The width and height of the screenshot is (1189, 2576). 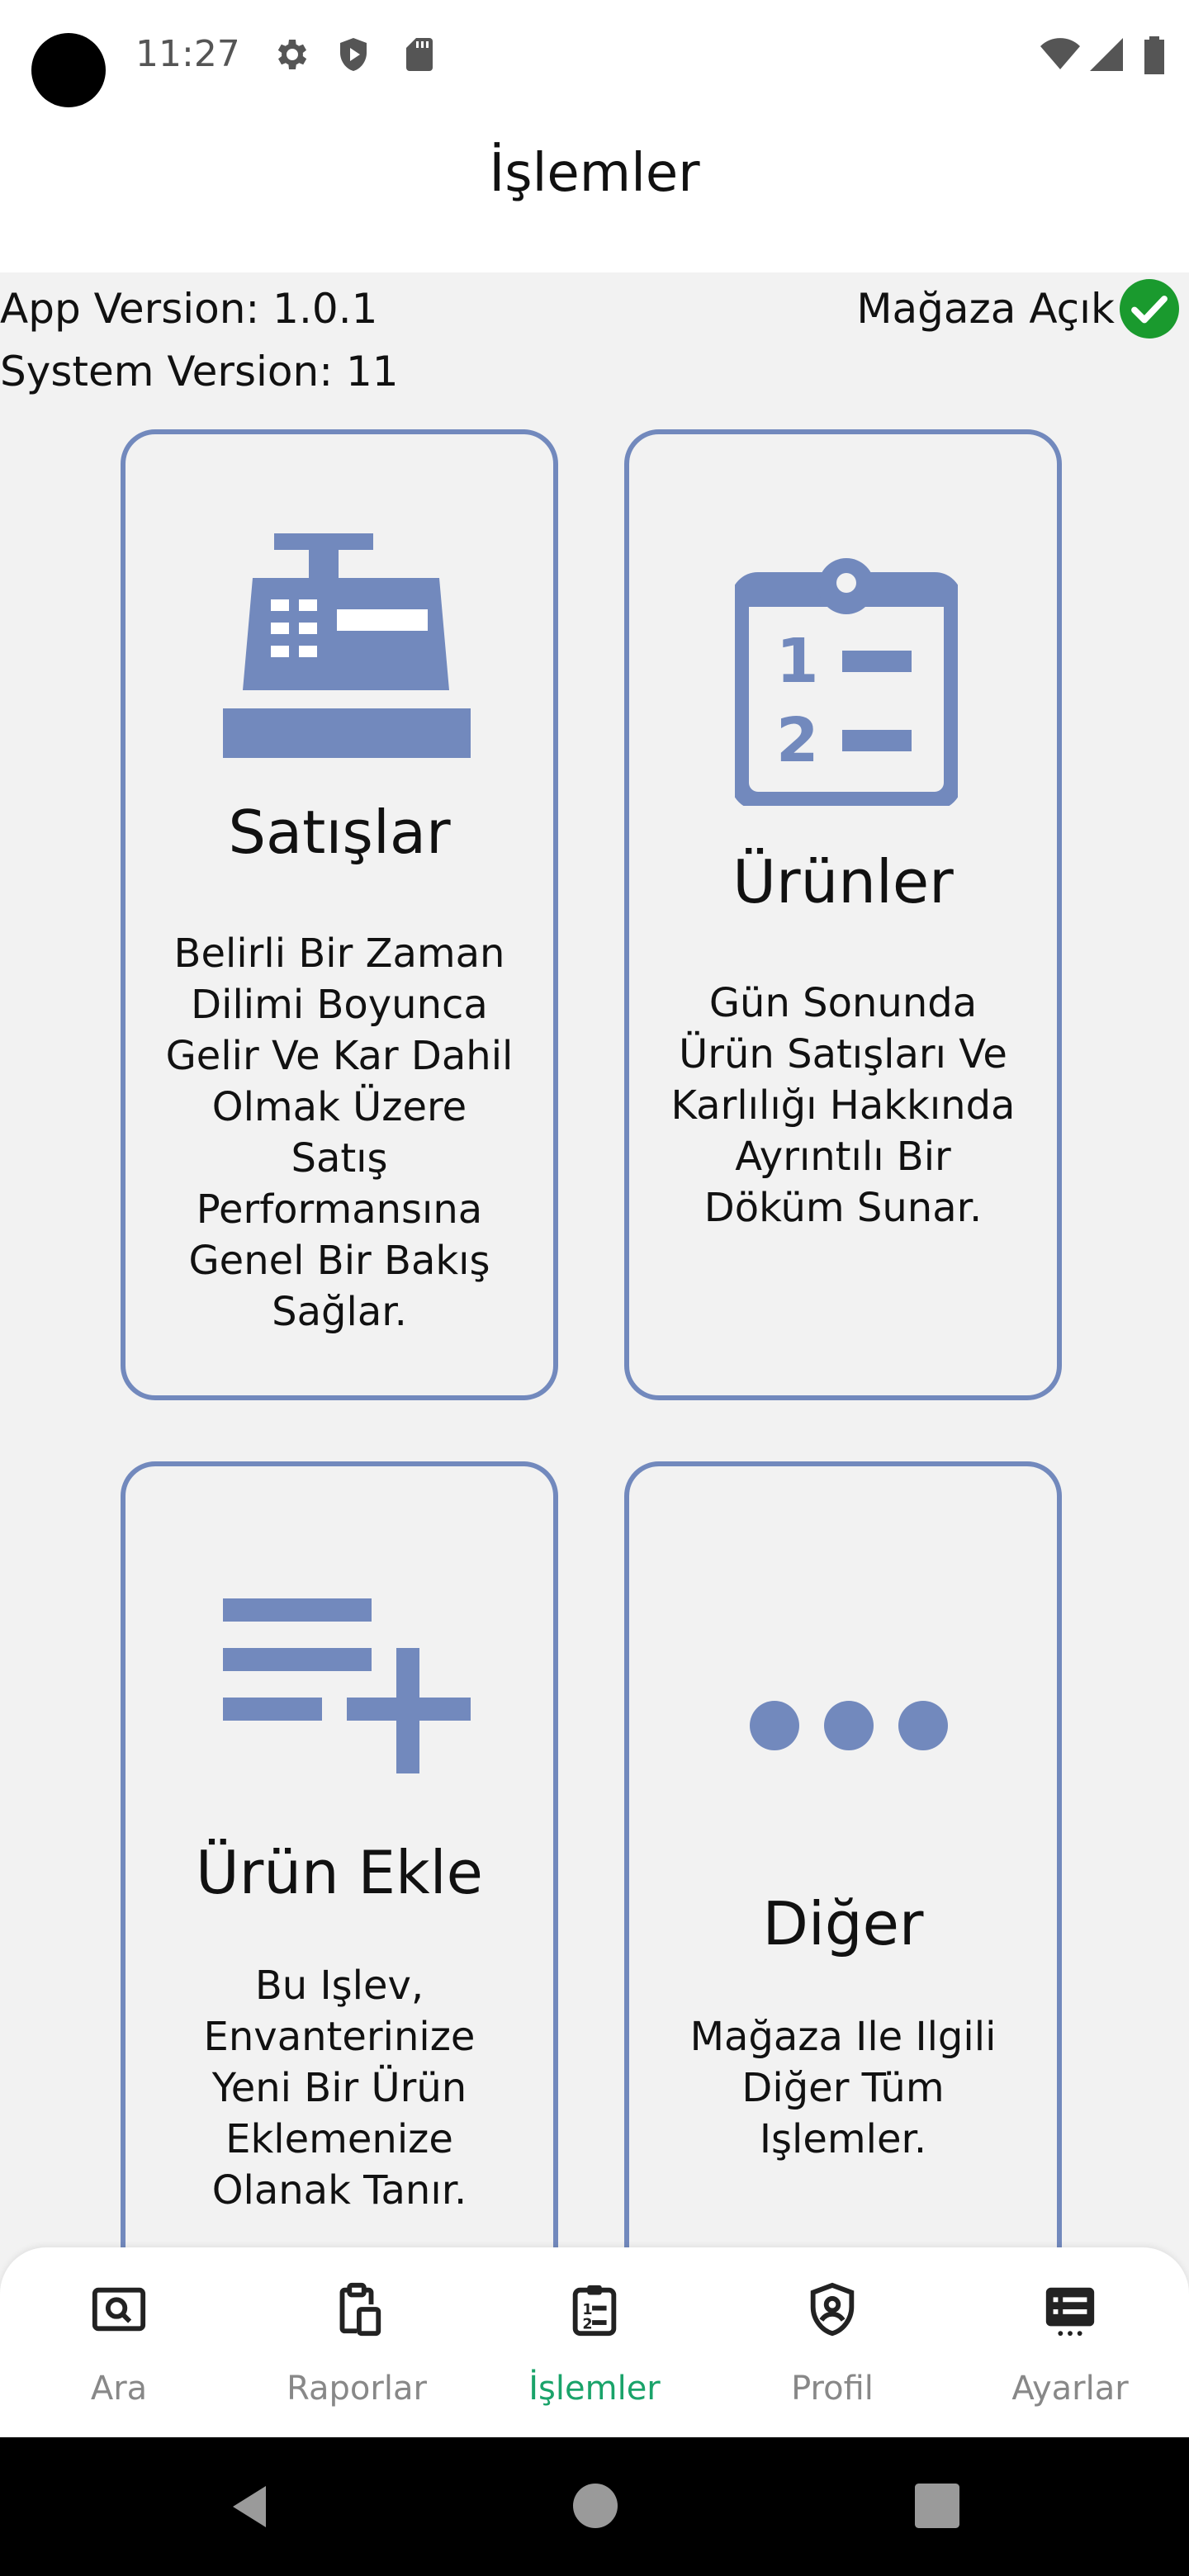 I want to click on profile-shield-icon, so click(x=832, y=2309).